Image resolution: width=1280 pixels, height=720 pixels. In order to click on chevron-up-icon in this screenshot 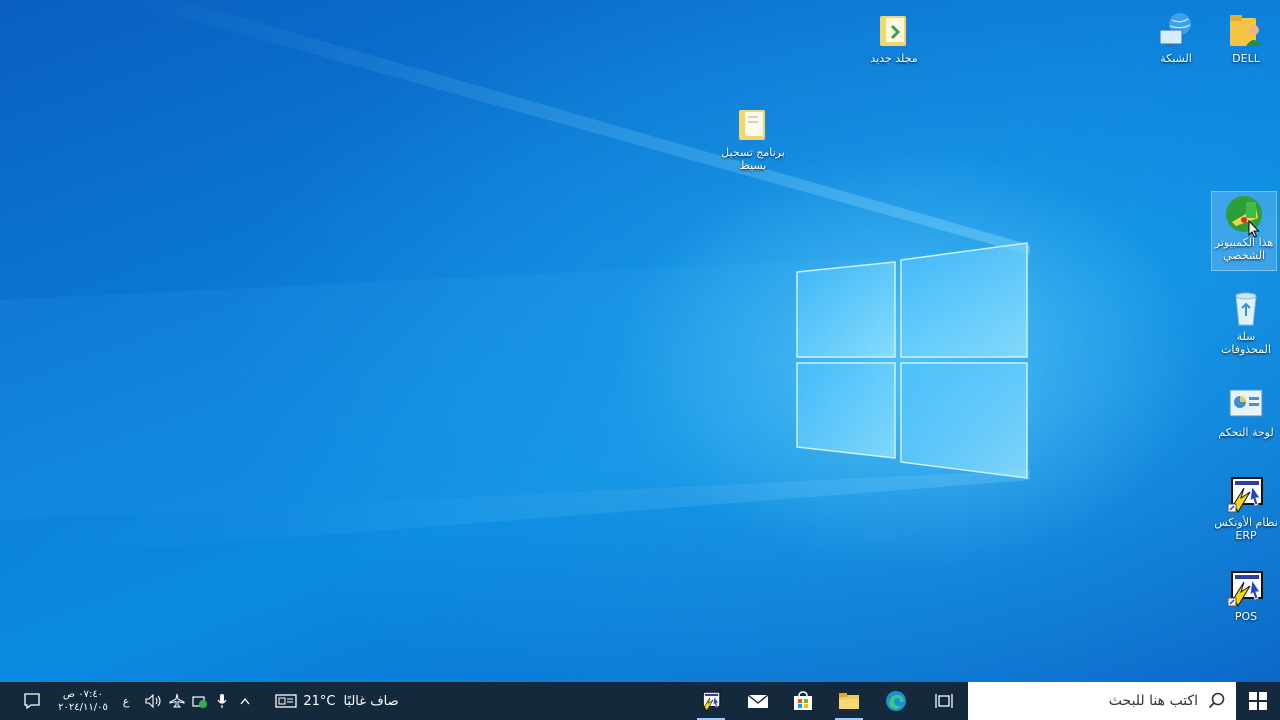, I will do `click(245, 701)`.